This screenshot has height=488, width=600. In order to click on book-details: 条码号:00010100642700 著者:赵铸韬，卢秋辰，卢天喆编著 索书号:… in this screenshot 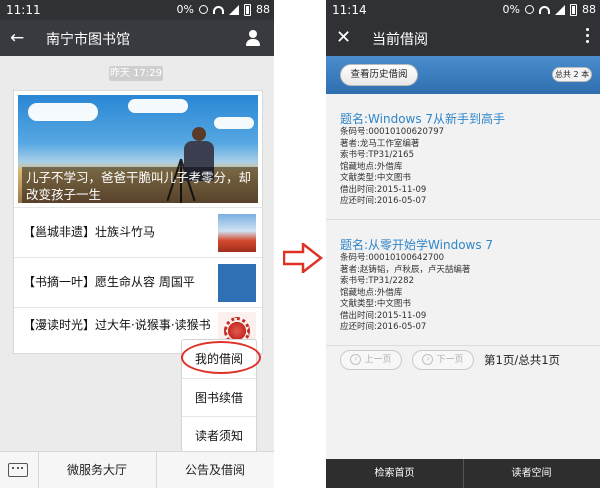, I will do `click(405, 293)`.